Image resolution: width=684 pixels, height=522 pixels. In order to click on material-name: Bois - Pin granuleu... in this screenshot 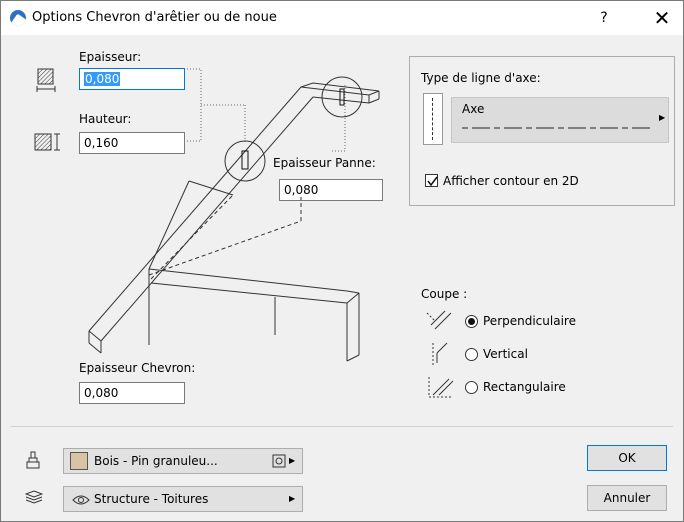, I will do `click(156, 461)`.